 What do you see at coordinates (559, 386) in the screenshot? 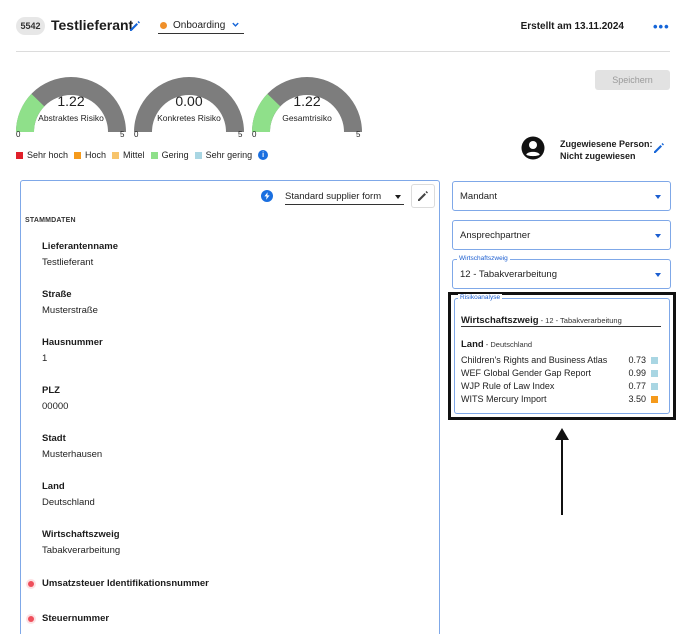
I see `risk-row: WJP Rule of Law Index 0.77` at bounding box center [559, 386].